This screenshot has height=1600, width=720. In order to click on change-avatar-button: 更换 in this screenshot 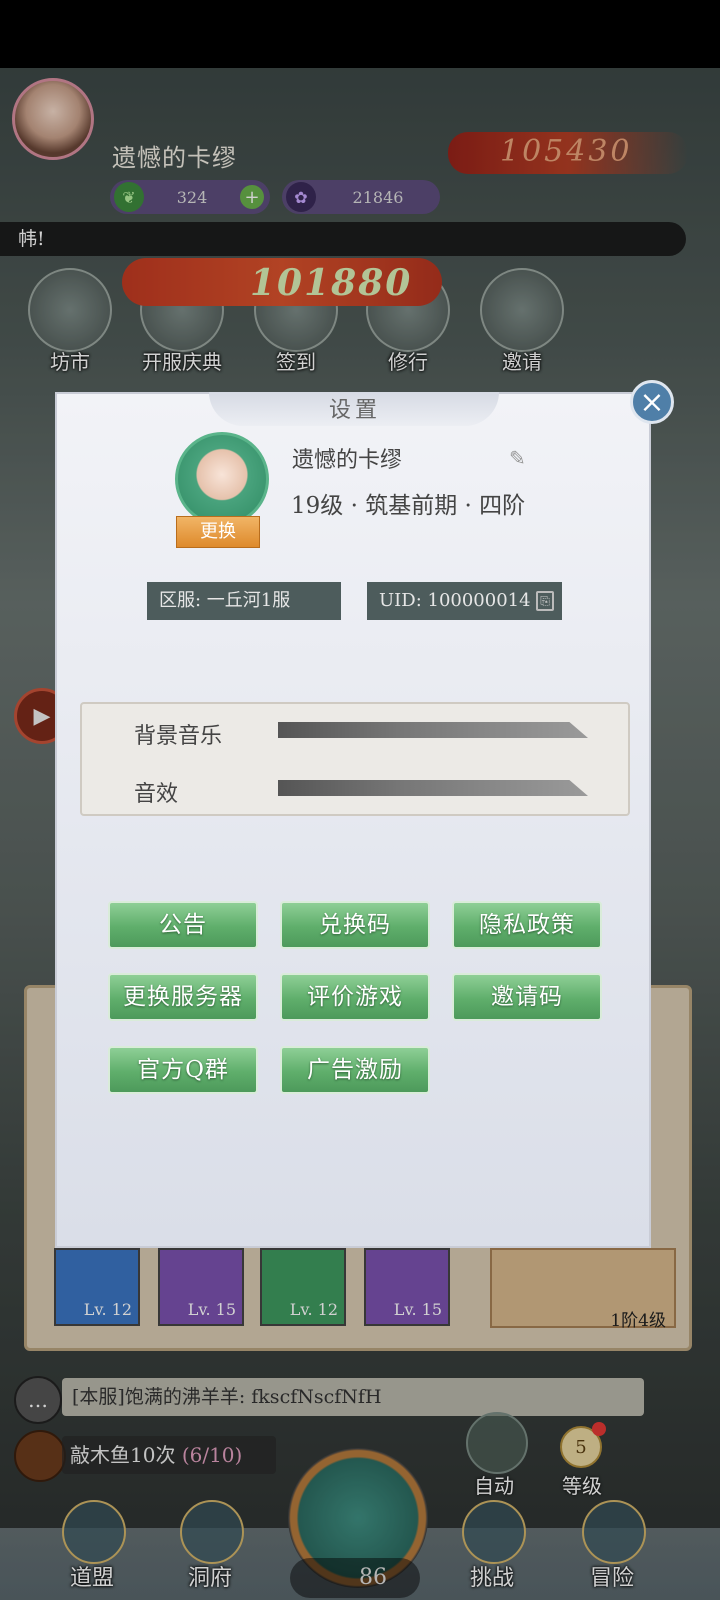, I will do `click(218, 532)`.